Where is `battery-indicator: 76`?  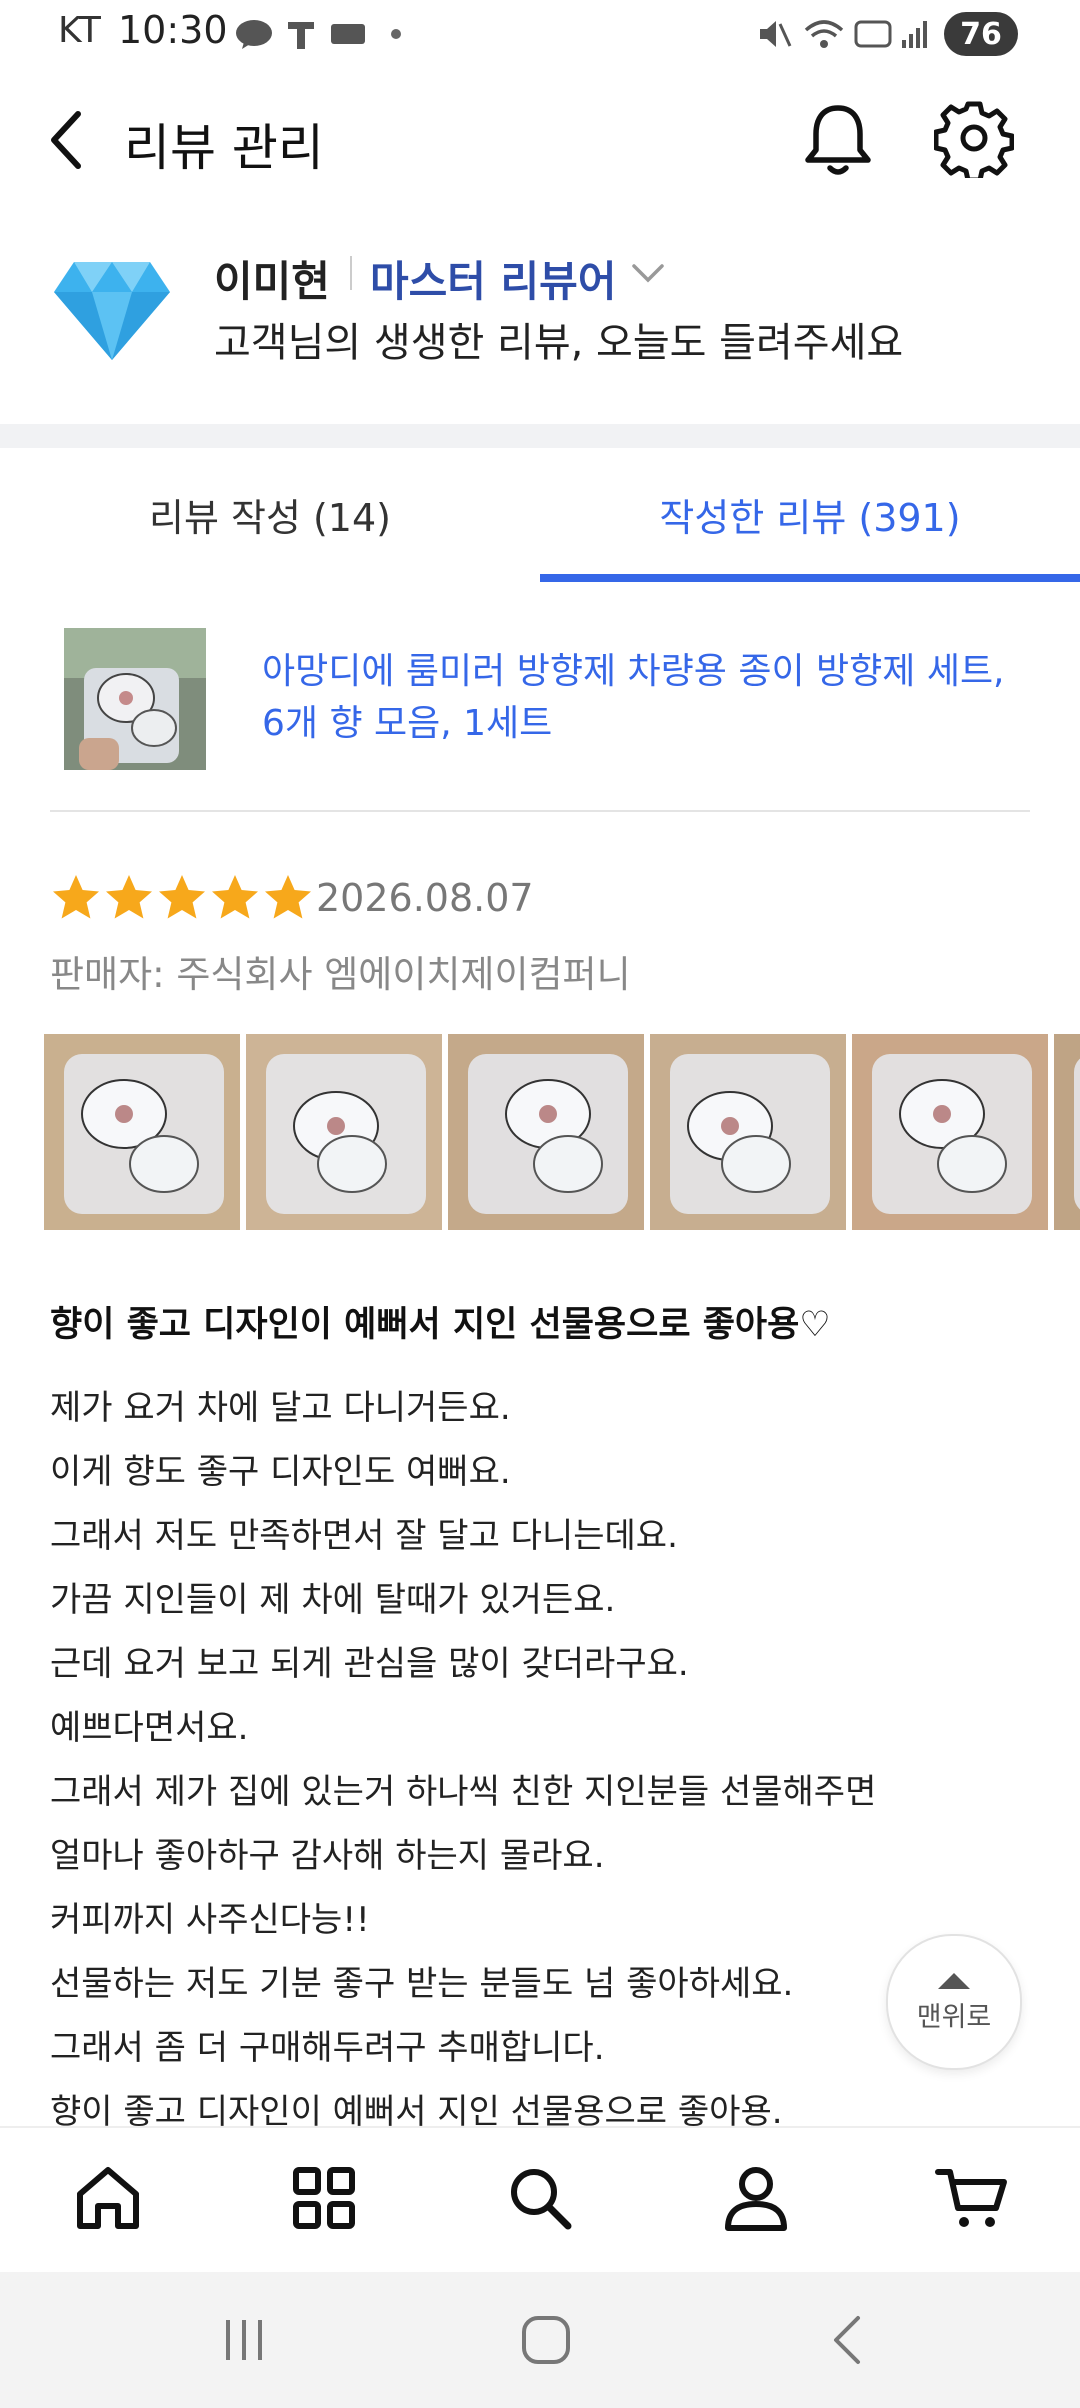
battery-indicator: 76 is located at coordinates (981, 34).